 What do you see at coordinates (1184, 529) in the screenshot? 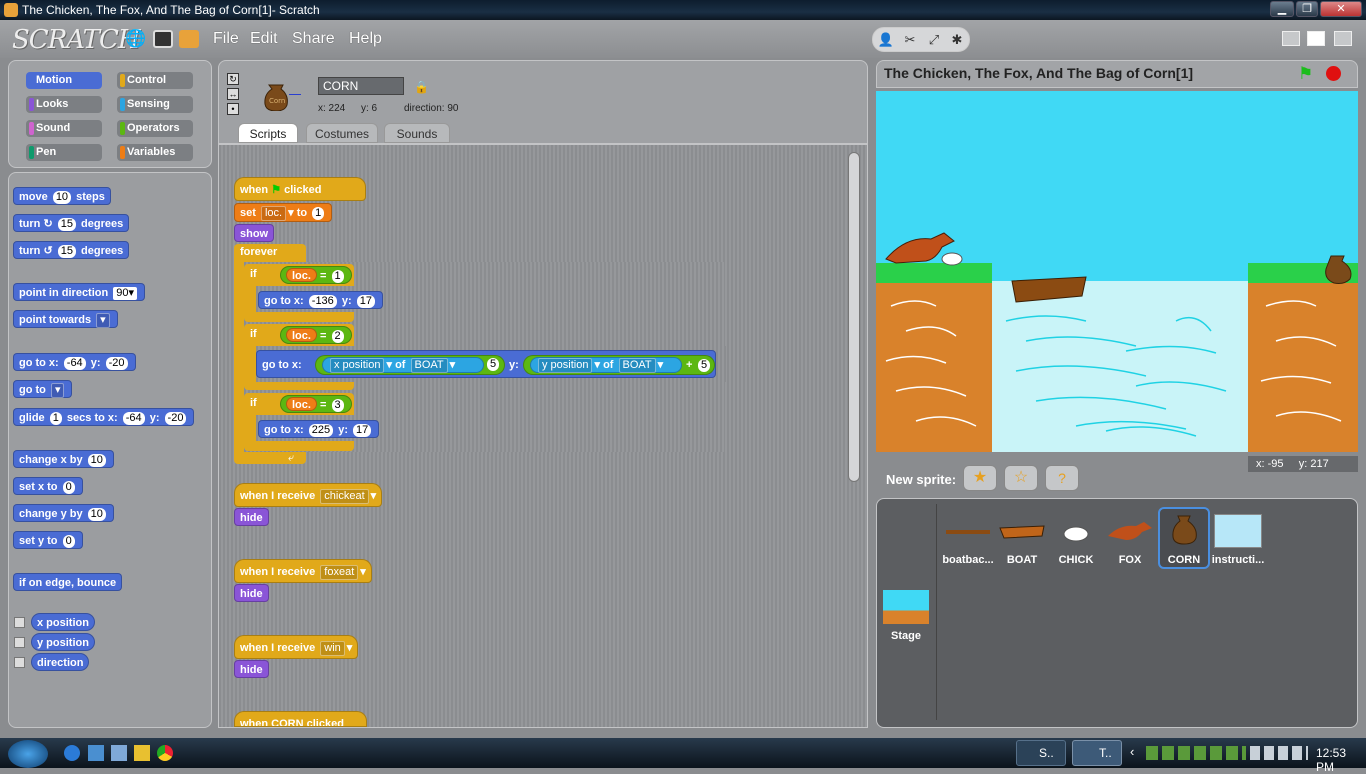
I see `sprite-corn-thumb` at bounding box center [1184, 529].